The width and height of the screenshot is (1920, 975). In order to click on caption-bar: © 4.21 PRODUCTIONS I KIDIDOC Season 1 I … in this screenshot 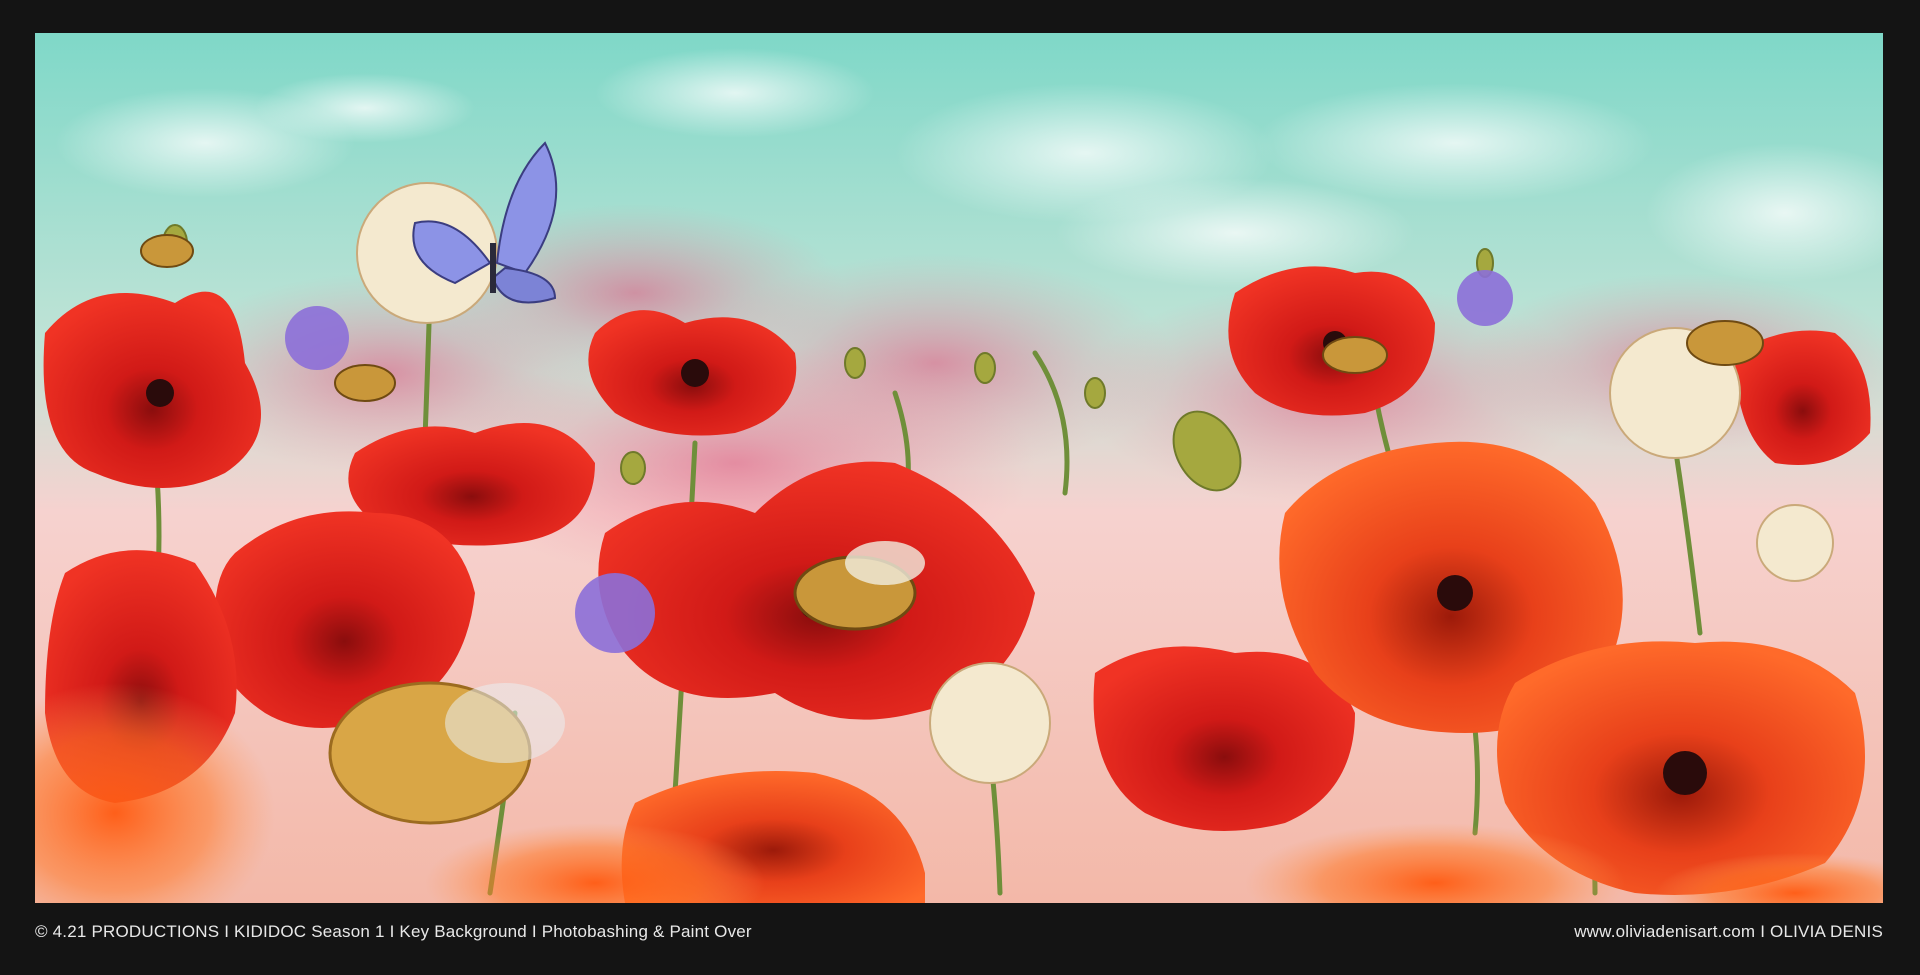, I will do `click(959, 932)`.